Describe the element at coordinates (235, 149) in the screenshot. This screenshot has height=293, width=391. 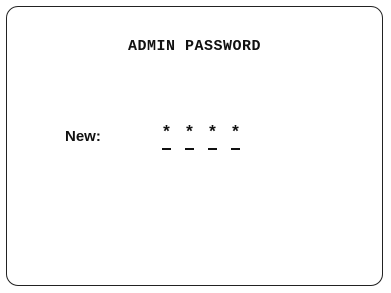
I see `password-digit-4-underline` at that location.